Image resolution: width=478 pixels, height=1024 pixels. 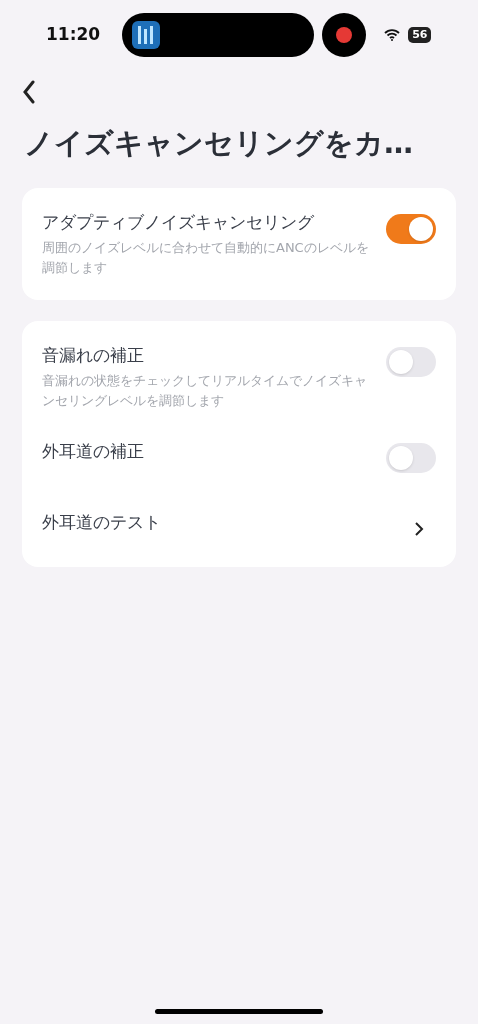 I want to click on battery-indicator: 56, so click(x=420, y=35).